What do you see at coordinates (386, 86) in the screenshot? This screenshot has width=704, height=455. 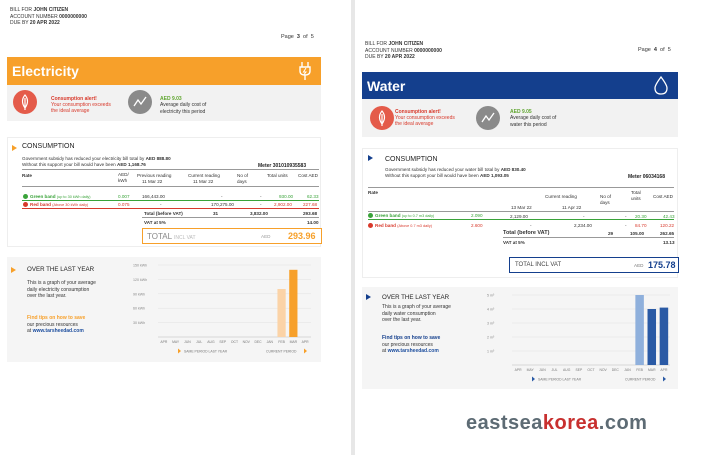 I see `section-title: Water` at bounding box center [386, 86].